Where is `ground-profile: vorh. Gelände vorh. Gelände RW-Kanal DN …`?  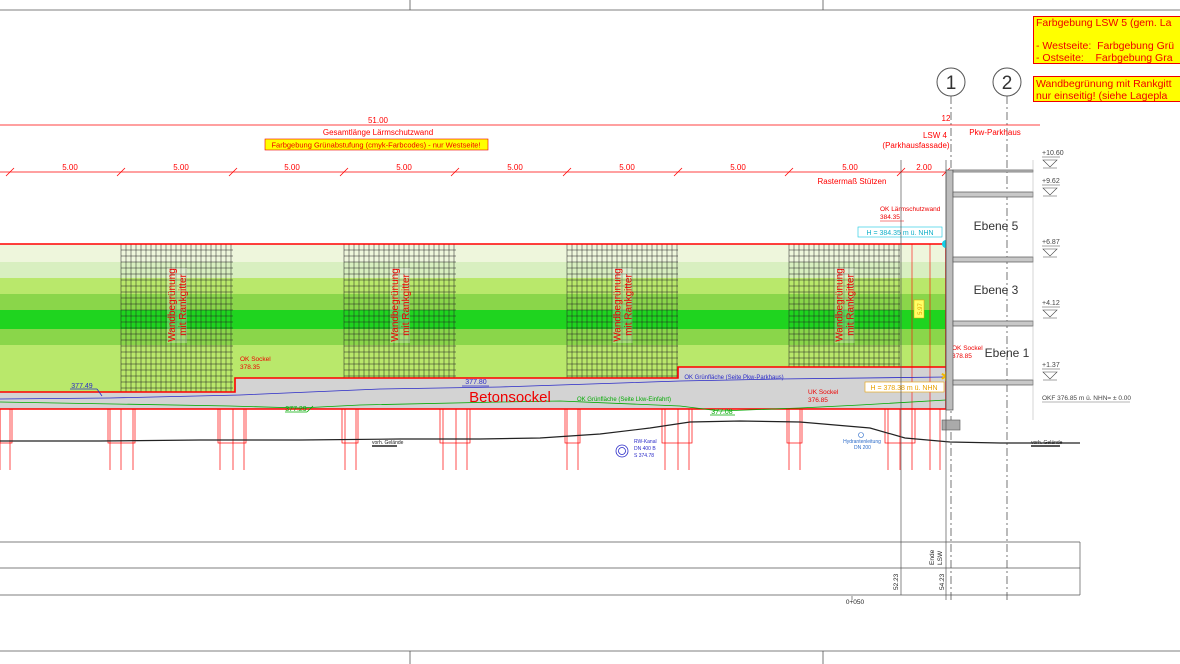 ground-profile: vorh. Gelände vorh. Gelände RW-Kanal DN … is located at coordinates (540, 439).